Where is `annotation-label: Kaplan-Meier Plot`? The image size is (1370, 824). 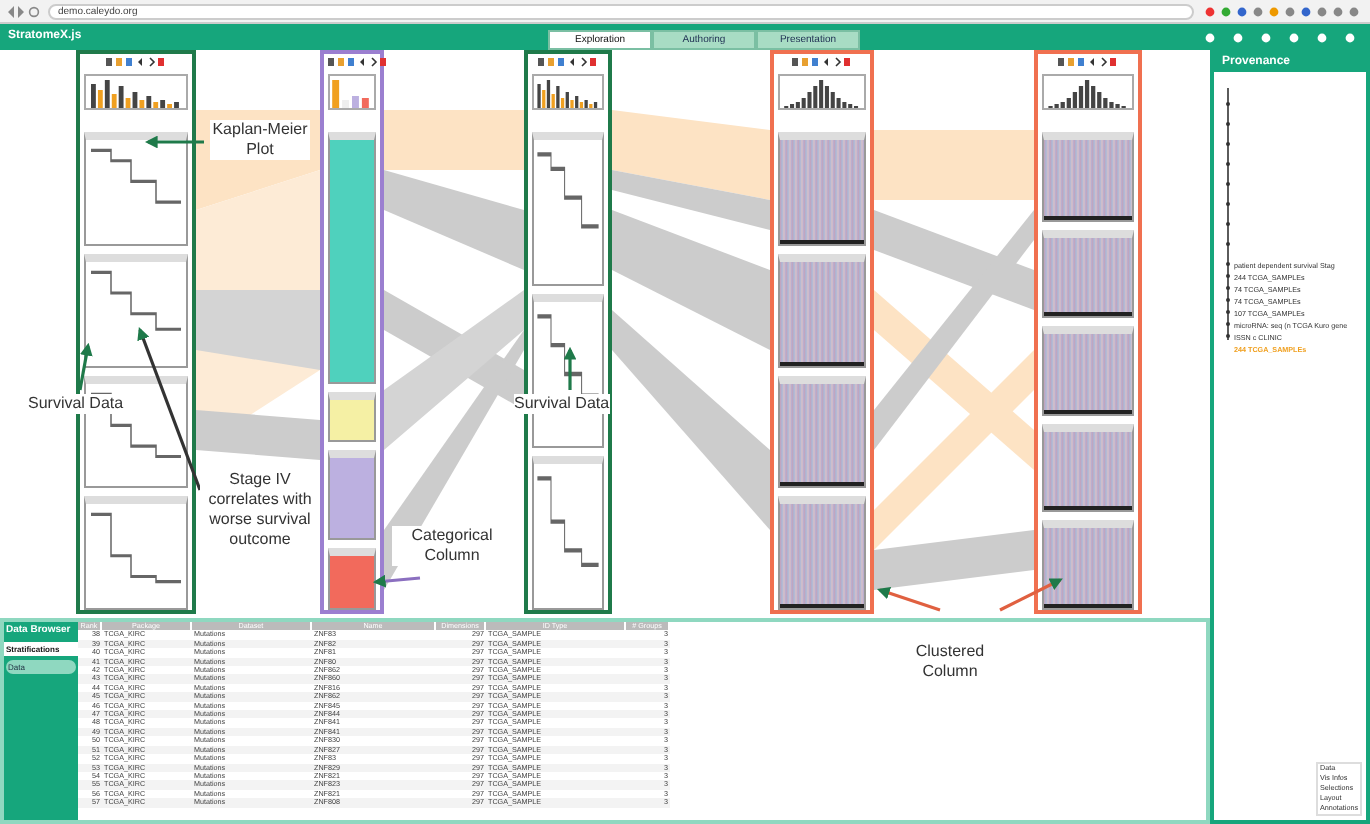 annotation-label: Kaplan-Meier Plot is located at coordinates (260, 140).